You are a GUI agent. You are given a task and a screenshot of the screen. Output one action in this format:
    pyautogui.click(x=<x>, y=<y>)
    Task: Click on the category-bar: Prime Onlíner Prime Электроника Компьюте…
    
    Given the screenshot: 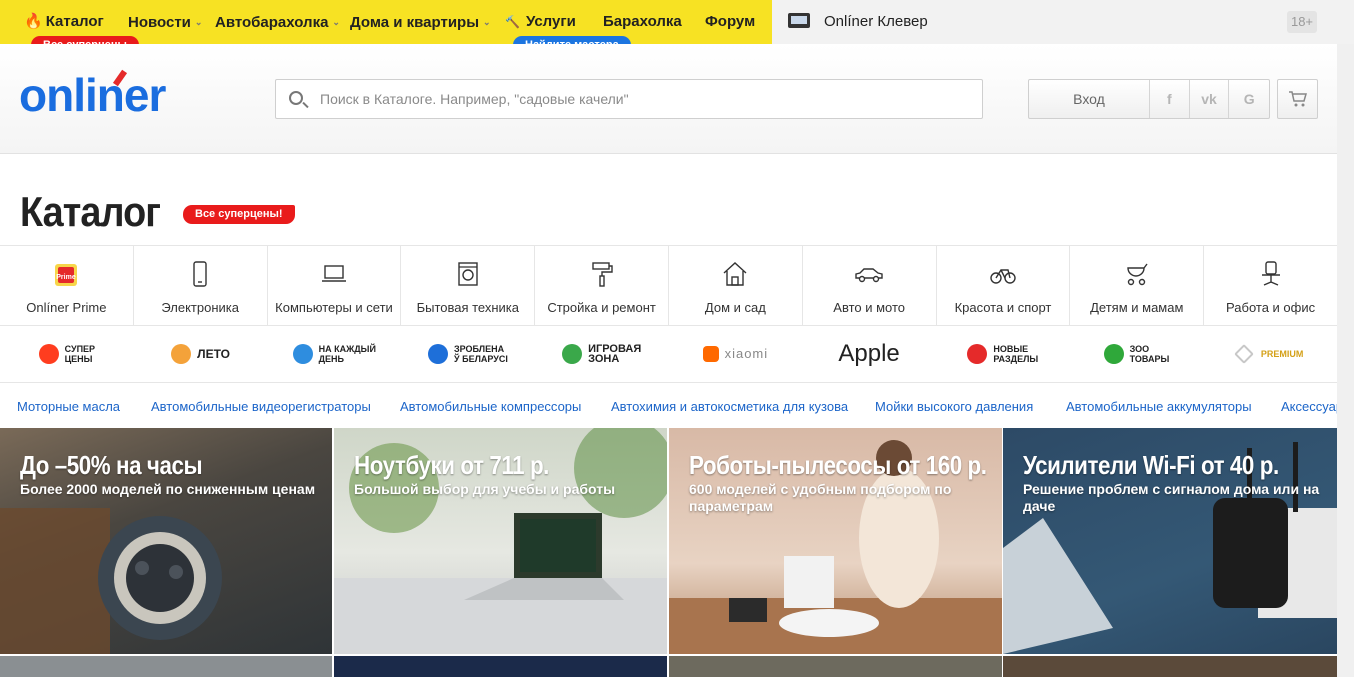 What is the action you would take?
    pyautogui.click(x=668, y=285)
    